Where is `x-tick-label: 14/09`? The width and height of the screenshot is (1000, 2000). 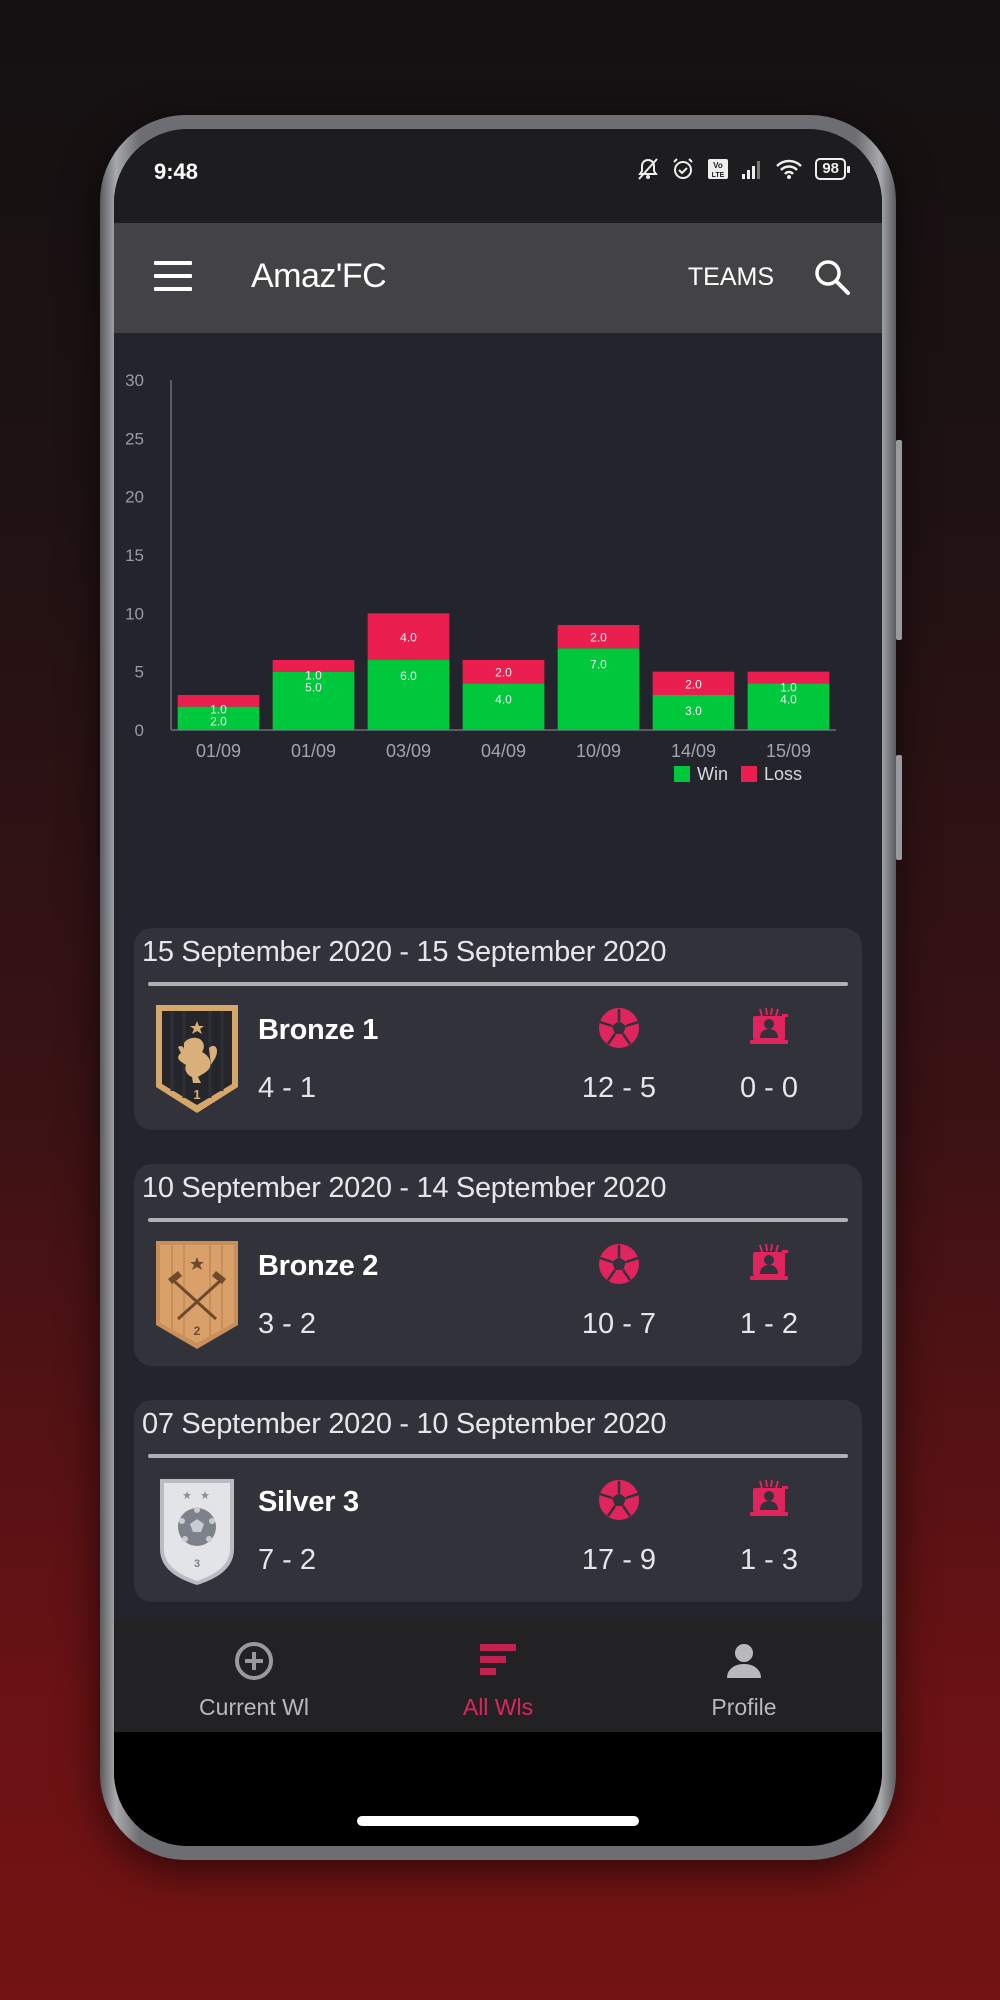
x-tick-label: 14/09 is located at coordinates (693, 751).